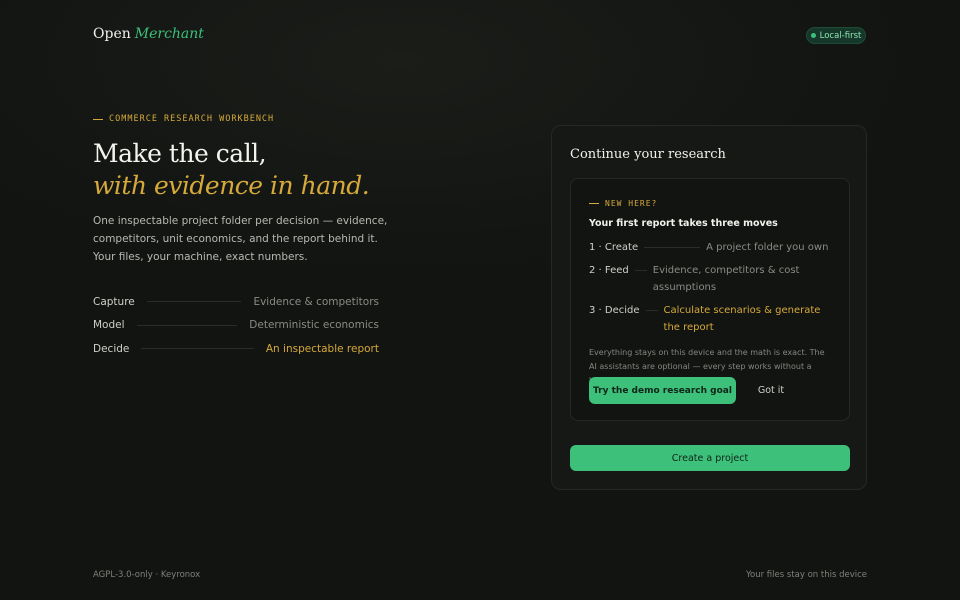 The height and width of the screenshot is (600, 960). What do you see at coordinates (806, 575) in the screenshot?
I see `footer-privacy: Your files stay on this device` at bounding box center [806, 575].